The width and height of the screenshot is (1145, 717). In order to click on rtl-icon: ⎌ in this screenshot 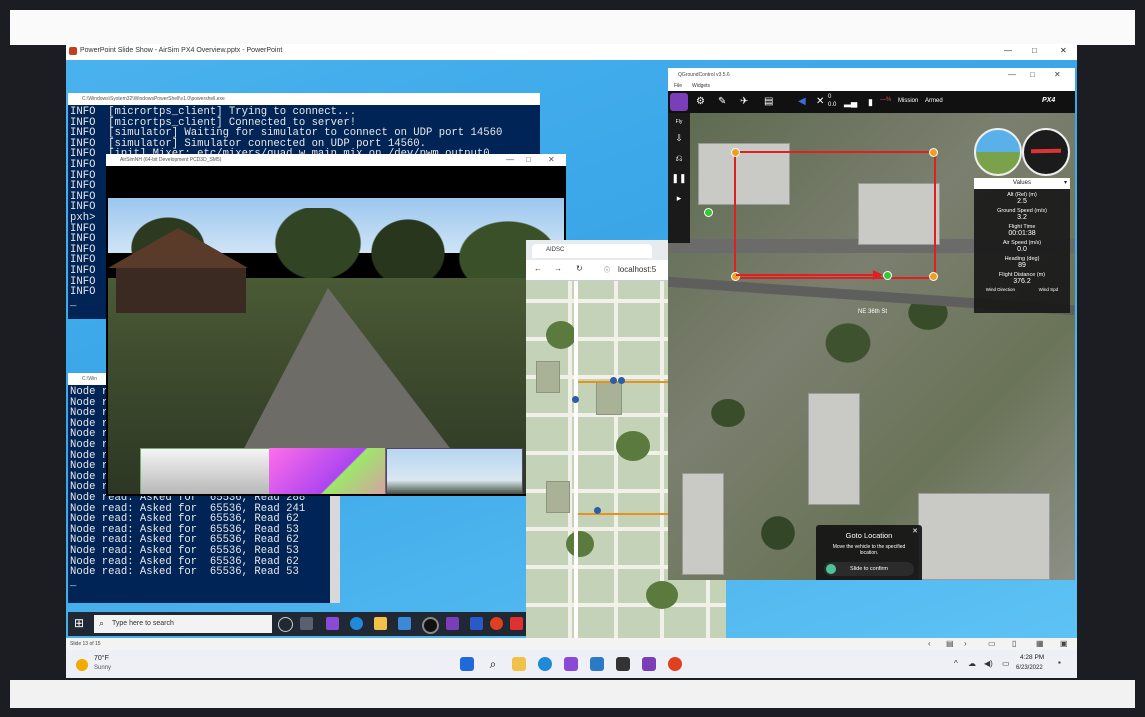, I will do `click(679, 158)`.